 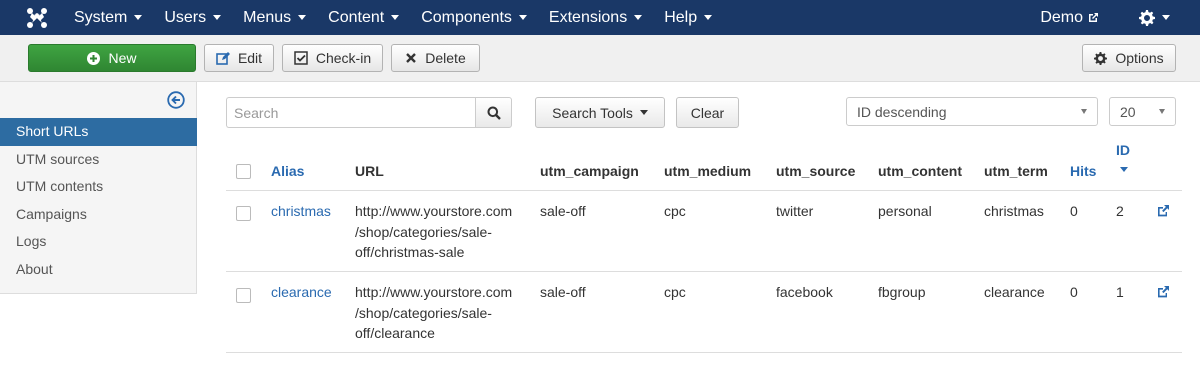 What do you see at coordinates (287, 171) in the screenshot?
I see `column-header-alias: Alias` at bounding box center [287, 171].